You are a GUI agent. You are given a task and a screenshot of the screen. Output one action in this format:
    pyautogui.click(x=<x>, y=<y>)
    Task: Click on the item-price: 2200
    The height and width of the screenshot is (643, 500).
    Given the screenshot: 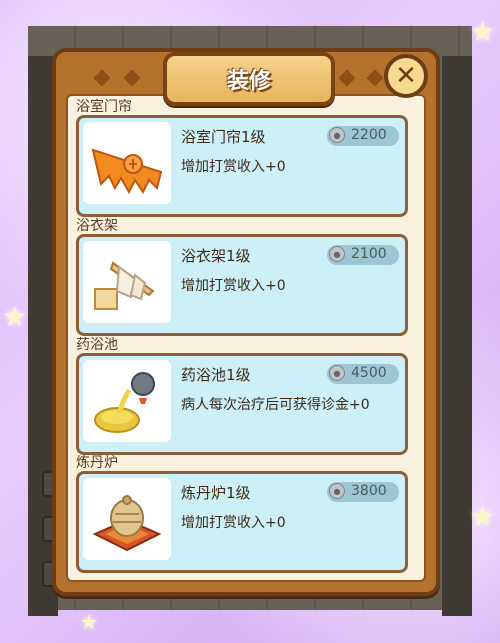 What is the action you would take?
    pyautogui.click(x=369, y=135)
    